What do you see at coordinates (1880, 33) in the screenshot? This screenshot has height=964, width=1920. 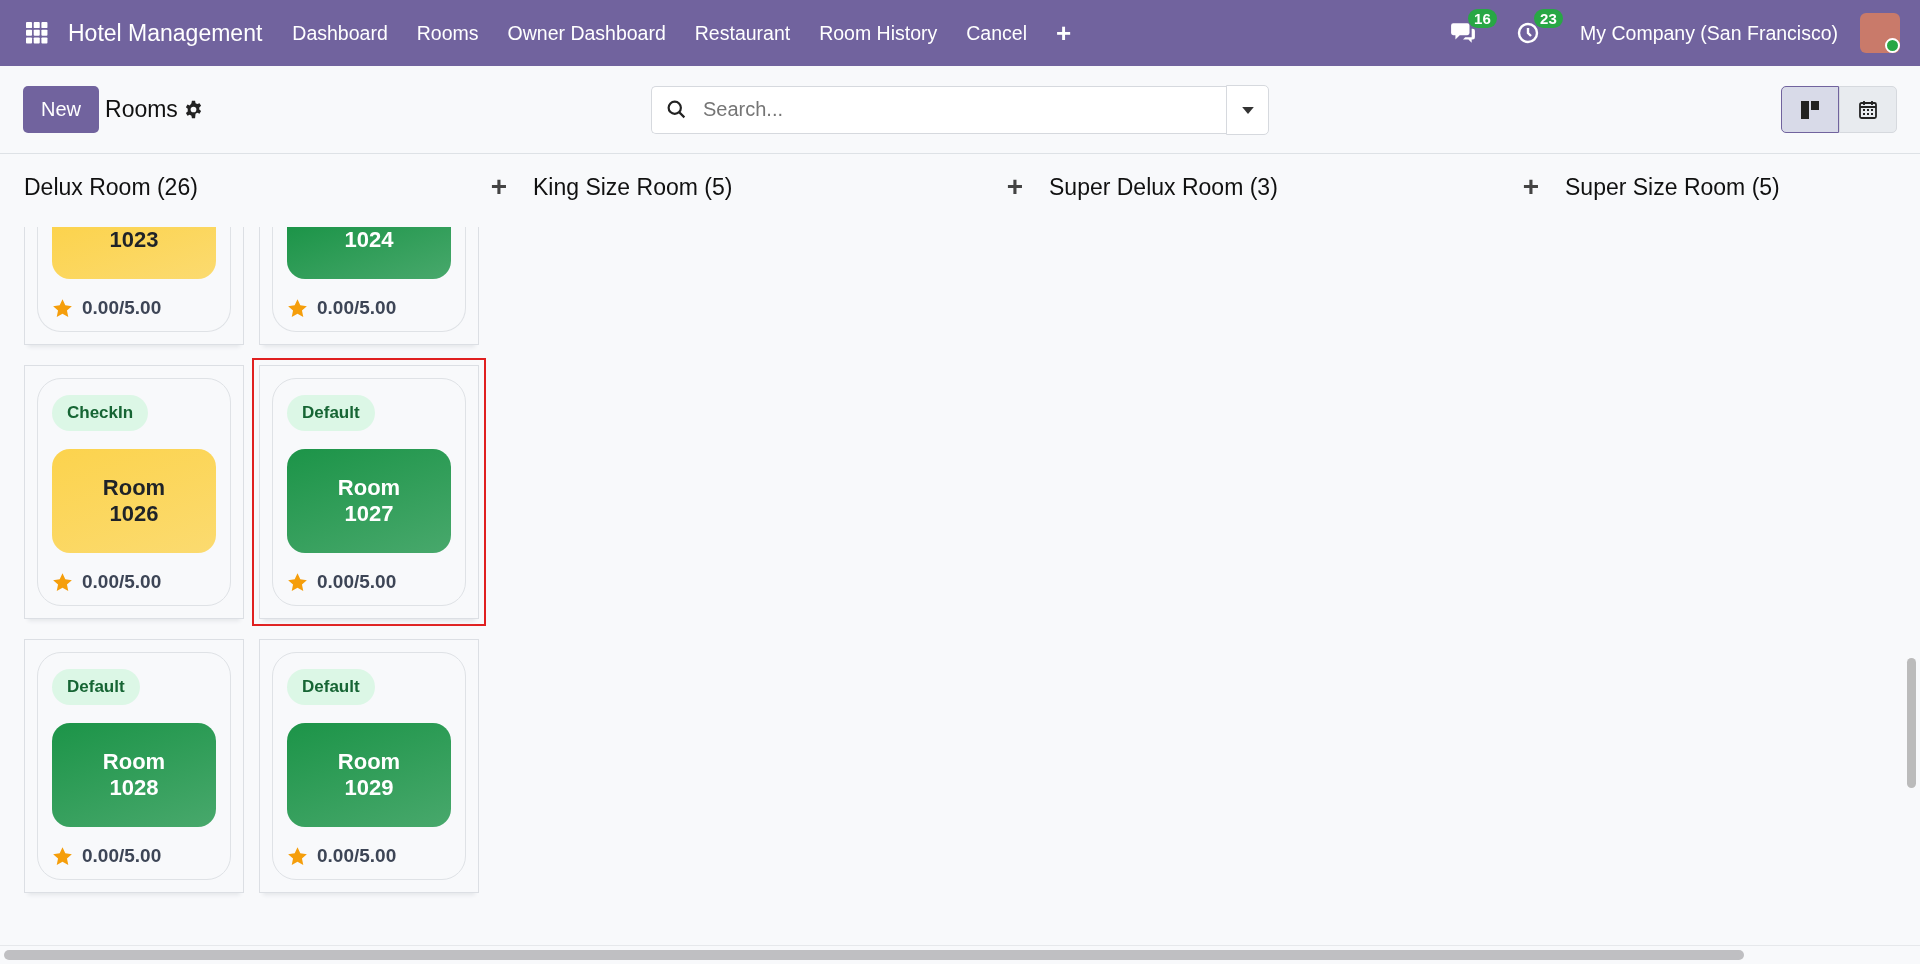 I see `user-avatar` at bounding box center [1880, 33].